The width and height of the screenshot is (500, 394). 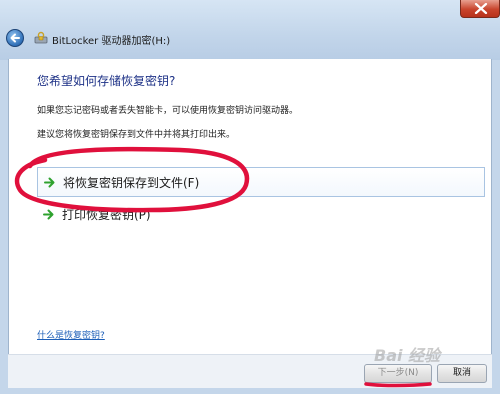 What do you see at coordinates (131, 183) in the screenshot?
I see `save-to-file-label: 将恢复密钥保存到文件(F)` at bounding box center [131, 183].